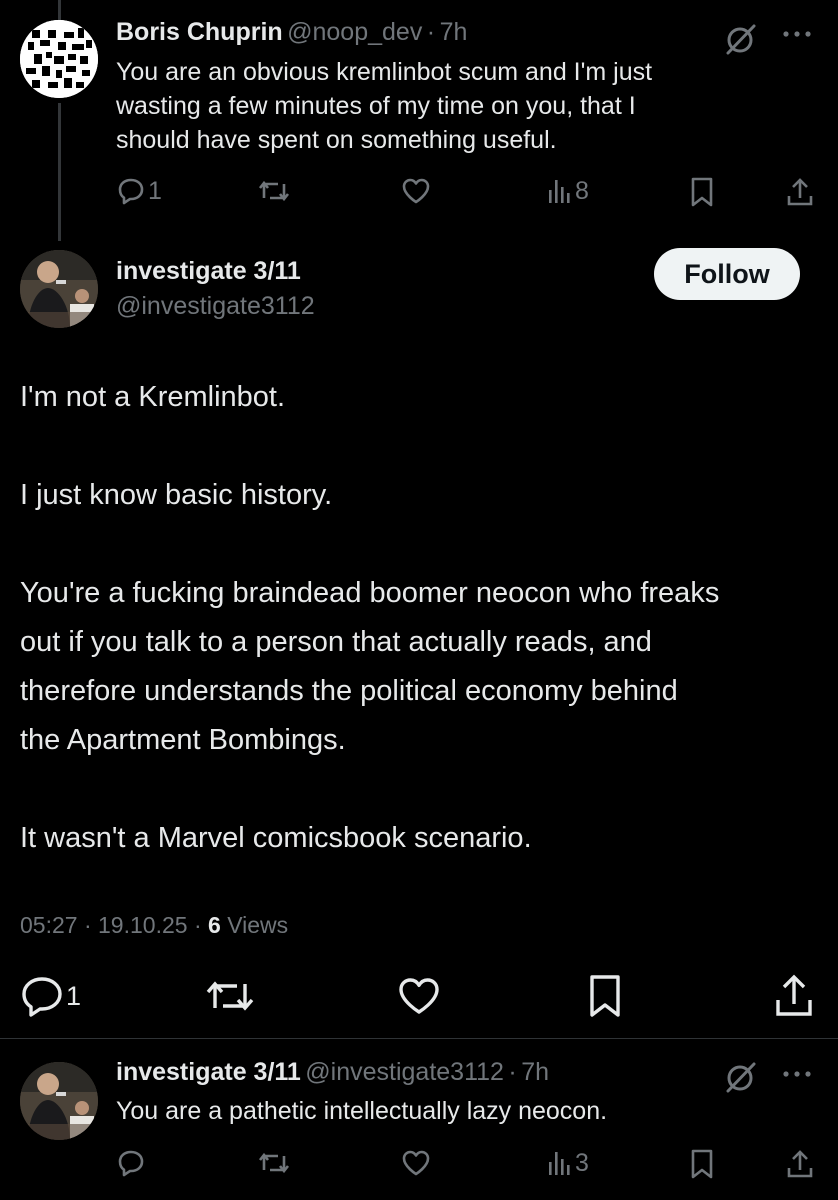  What do you see at coordinates (425, 495) in the screenshot?
I see `paragraph: I just know basic history.` at bounding box center [425, 495].